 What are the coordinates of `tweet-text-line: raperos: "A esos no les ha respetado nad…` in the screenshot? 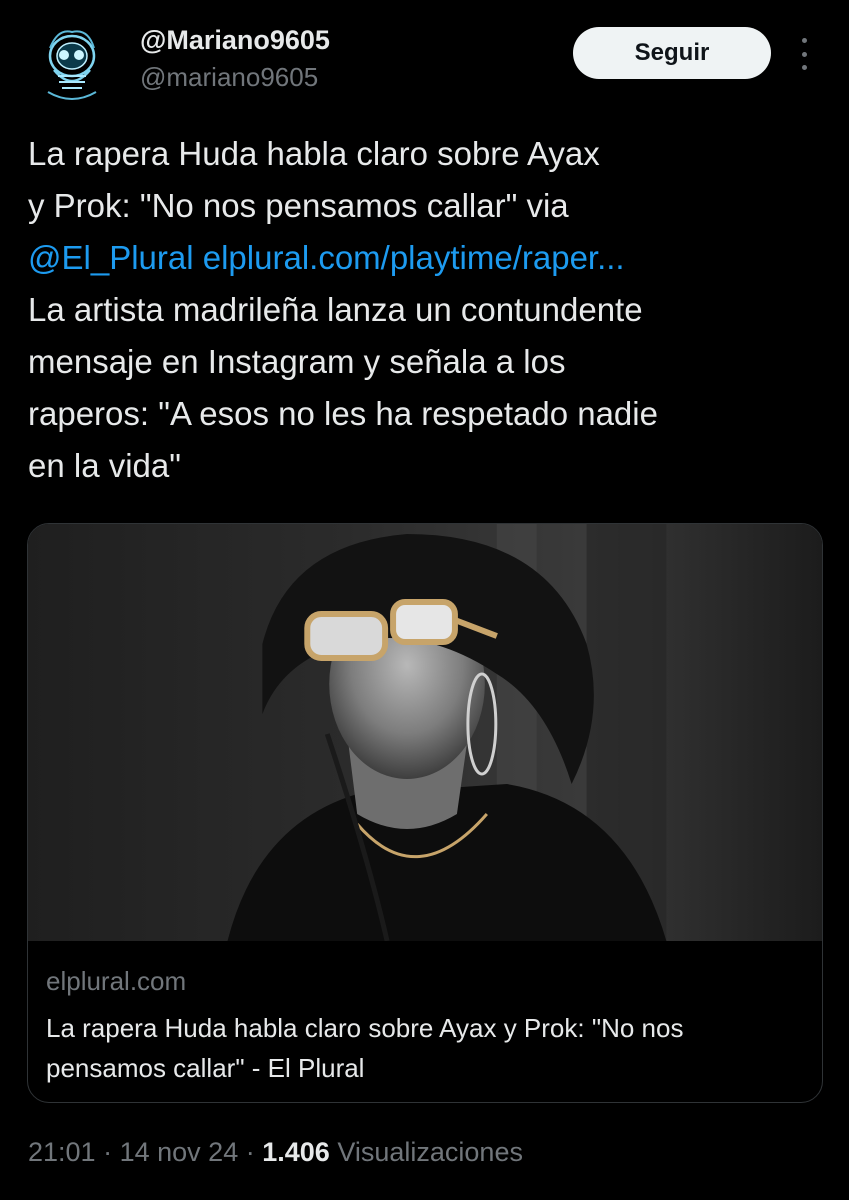 It's located at (343, 413).